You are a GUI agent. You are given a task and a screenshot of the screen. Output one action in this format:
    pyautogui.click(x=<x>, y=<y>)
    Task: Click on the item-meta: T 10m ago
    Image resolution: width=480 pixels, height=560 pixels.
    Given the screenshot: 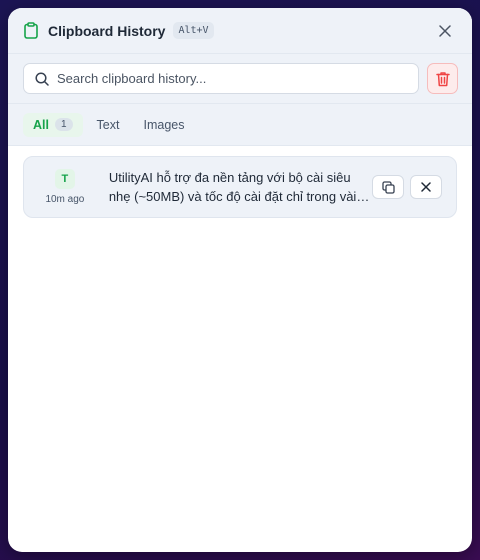 What is the action you would take?
    pyautogui.click(x=65, y=187)
    